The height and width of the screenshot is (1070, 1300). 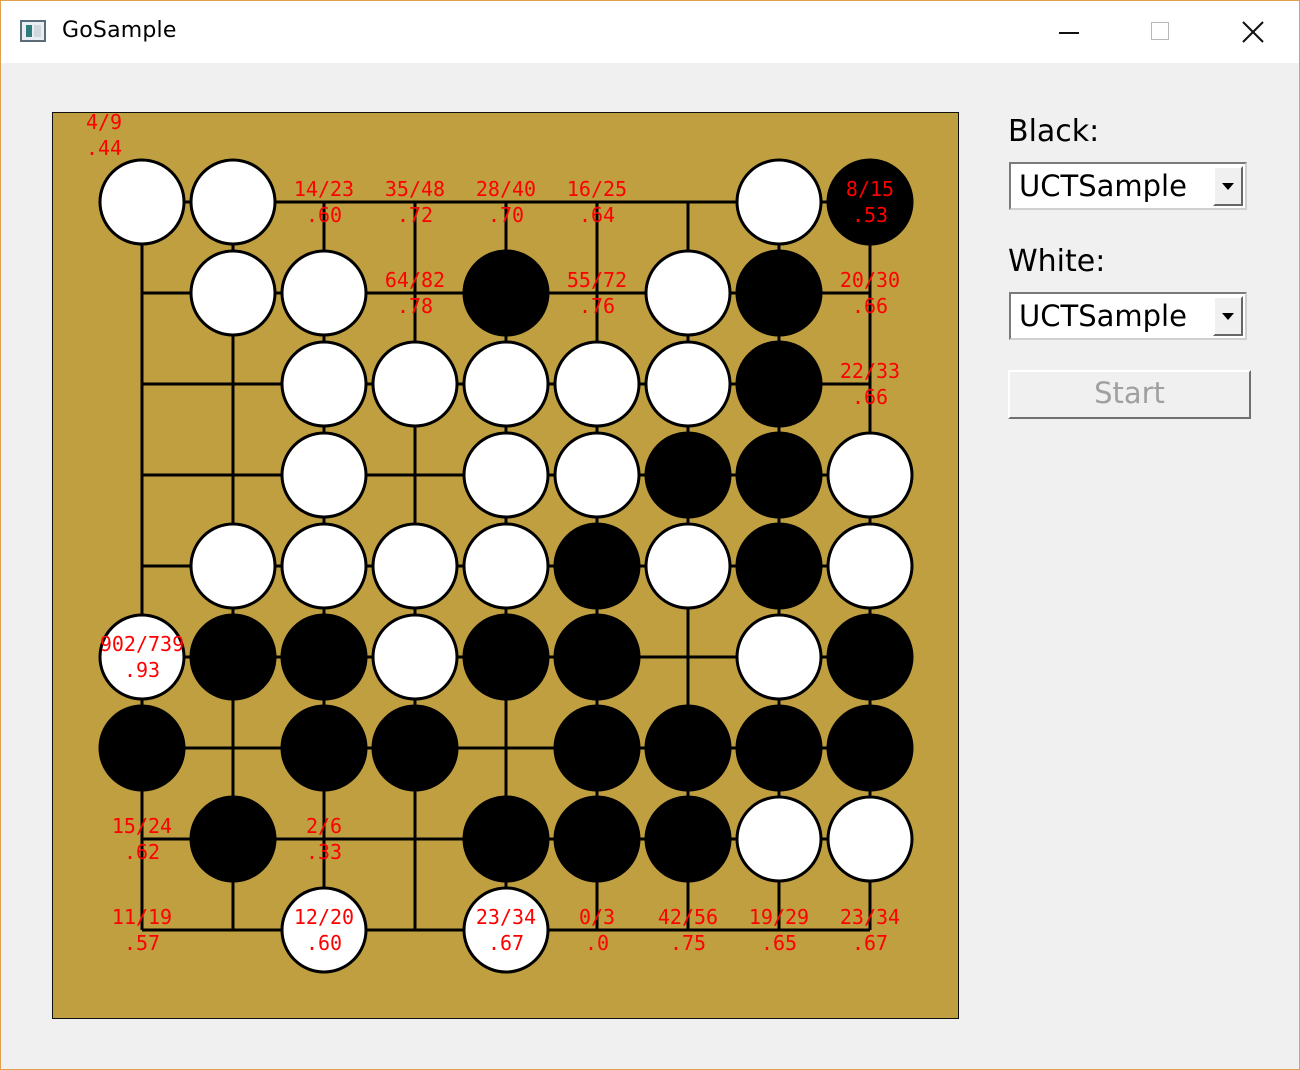 I want to click on move-stat-rate: .33, so click(x=324, y=852).